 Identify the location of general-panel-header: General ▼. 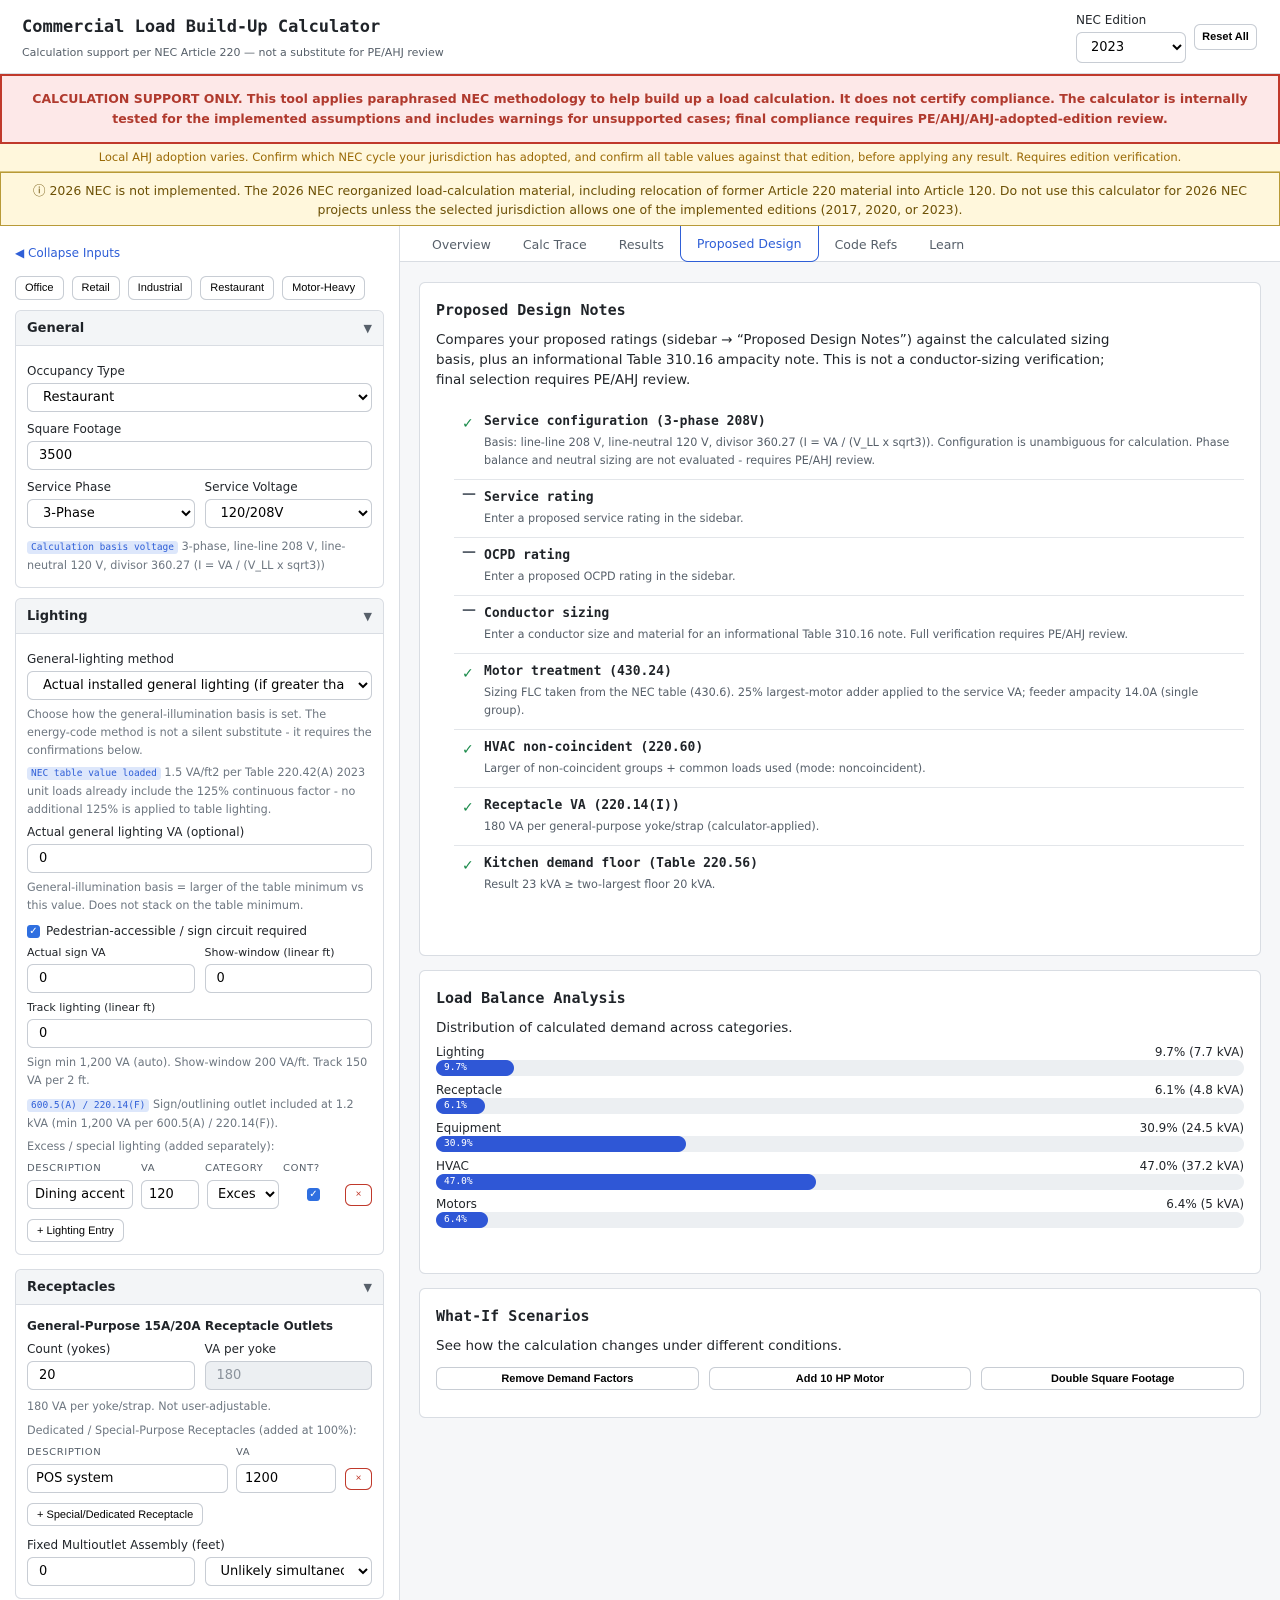
(199, 328).